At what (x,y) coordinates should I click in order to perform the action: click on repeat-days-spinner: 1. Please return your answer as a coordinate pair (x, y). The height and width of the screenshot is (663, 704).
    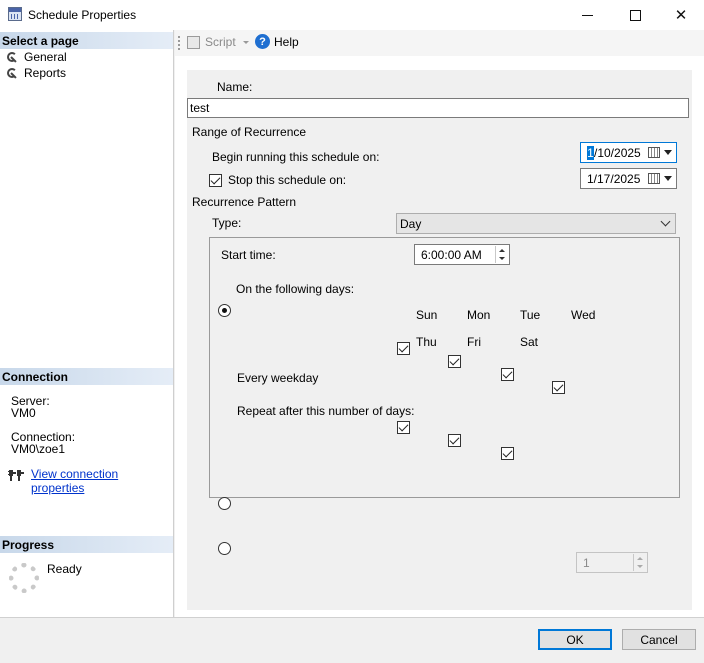
    Looking at the image, I should click on (612, 562).